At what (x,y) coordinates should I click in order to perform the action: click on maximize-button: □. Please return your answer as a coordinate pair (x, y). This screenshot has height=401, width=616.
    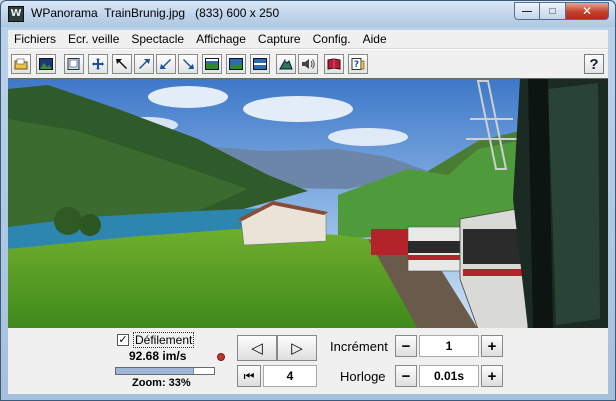
    Looking at the image, I should click on (553, 11).